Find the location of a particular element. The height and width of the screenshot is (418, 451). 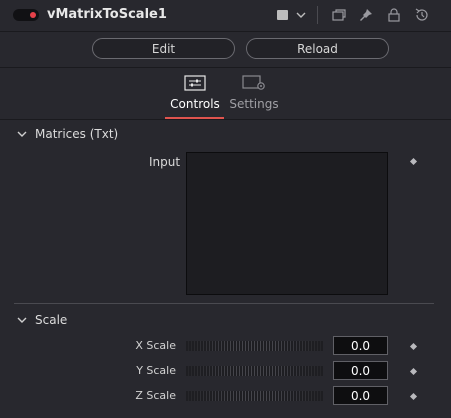

x-scale-input: 0.0 is located at coordinates (360, 345).